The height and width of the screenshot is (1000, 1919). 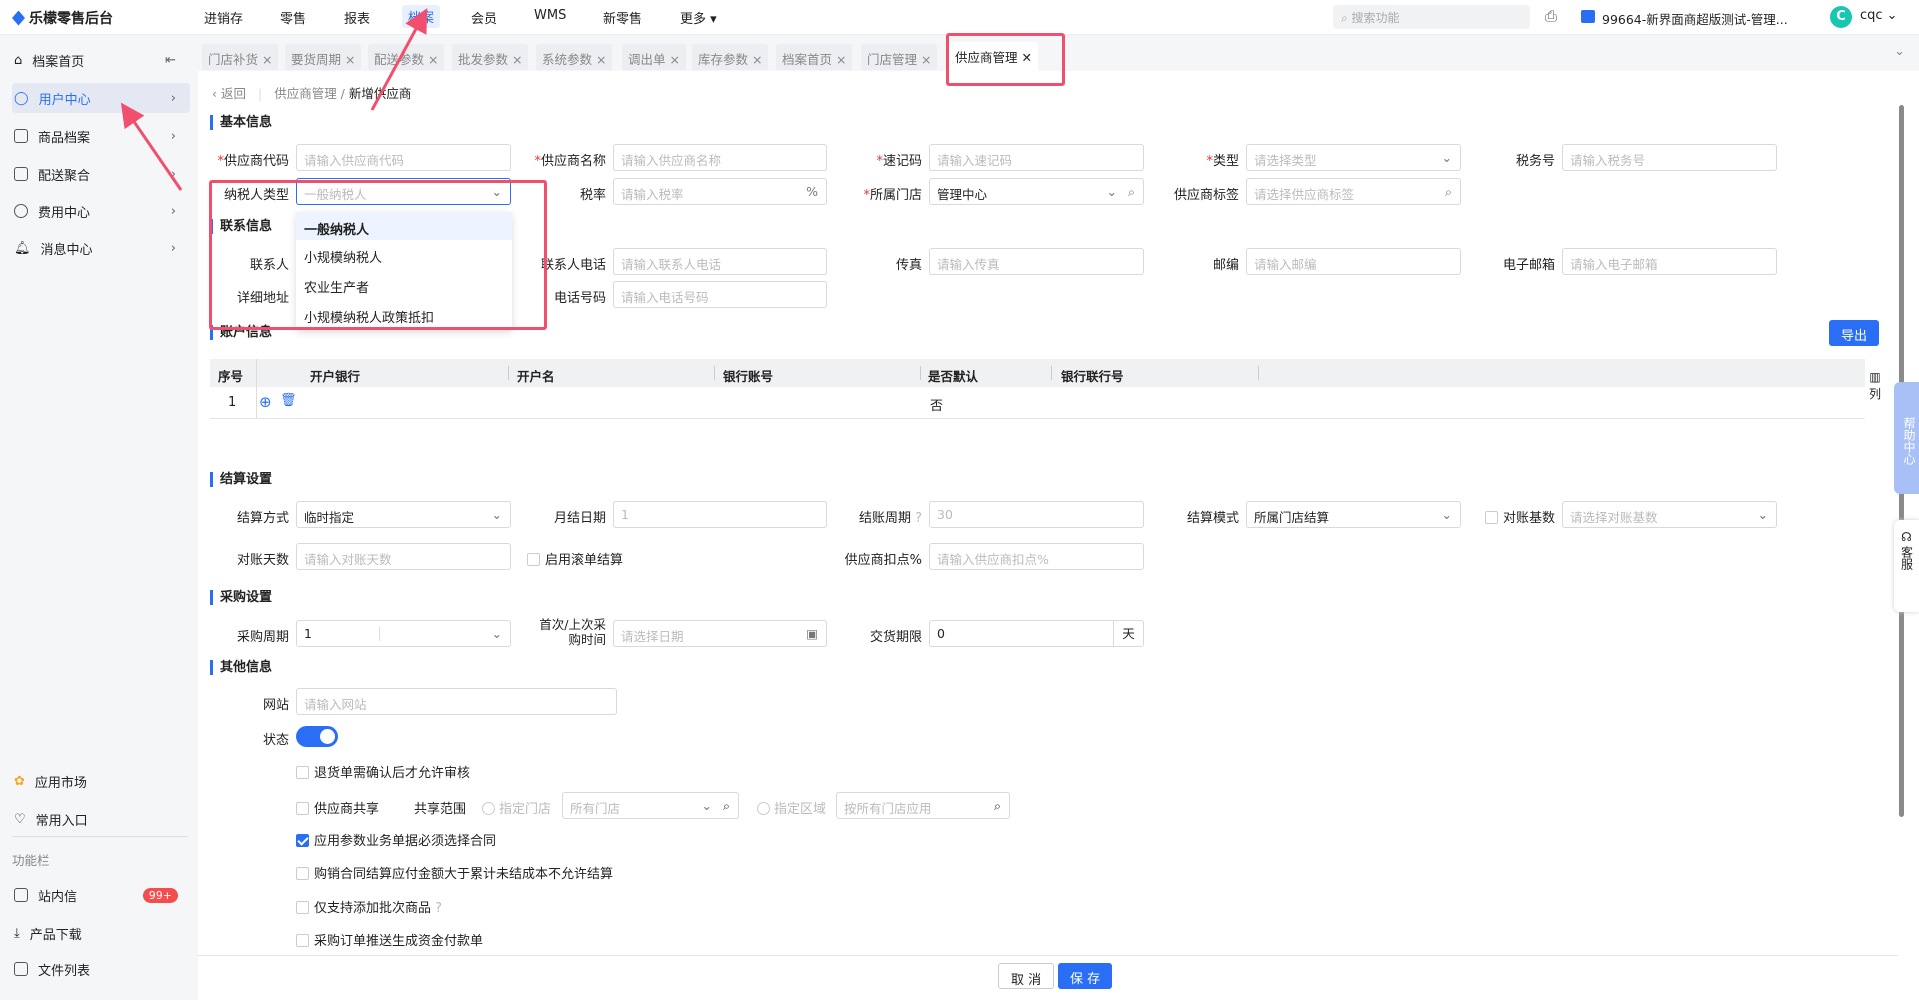 I want to click on tab-stock-params: 库存参数 ×, so click(x=730, y=57).